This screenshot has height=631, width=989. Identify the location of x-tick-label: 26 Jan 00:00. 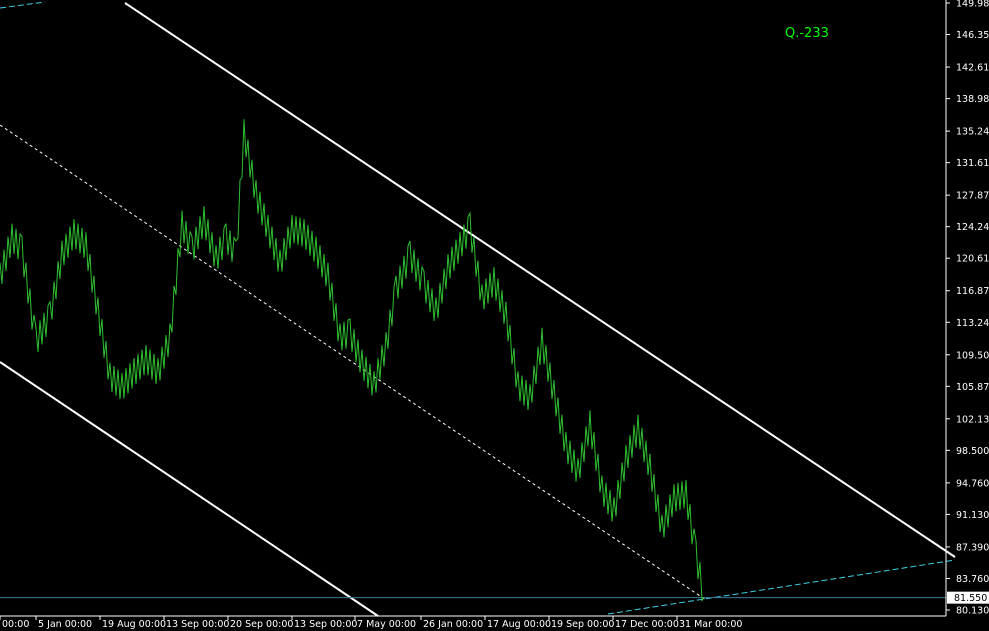
(453, 624).